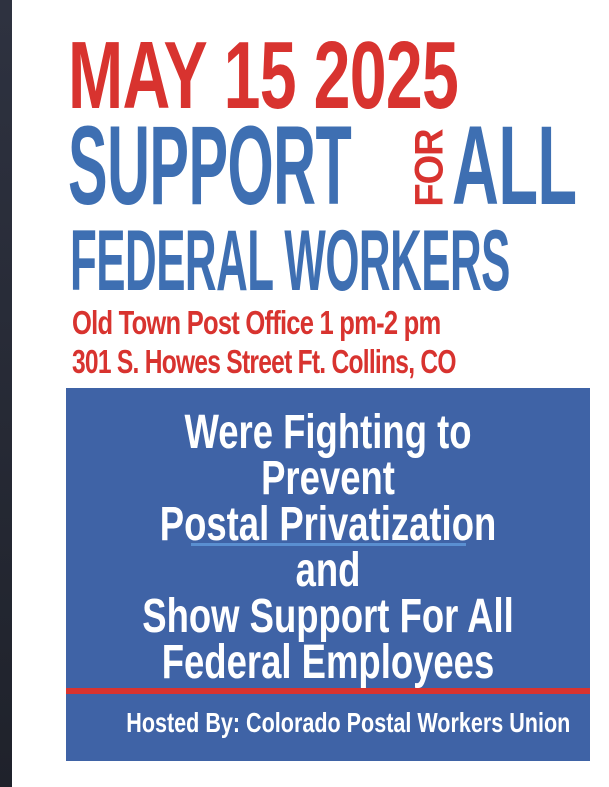 This screenshot has height=787, width=609. I want to click on text-underline, so click(328, 544).